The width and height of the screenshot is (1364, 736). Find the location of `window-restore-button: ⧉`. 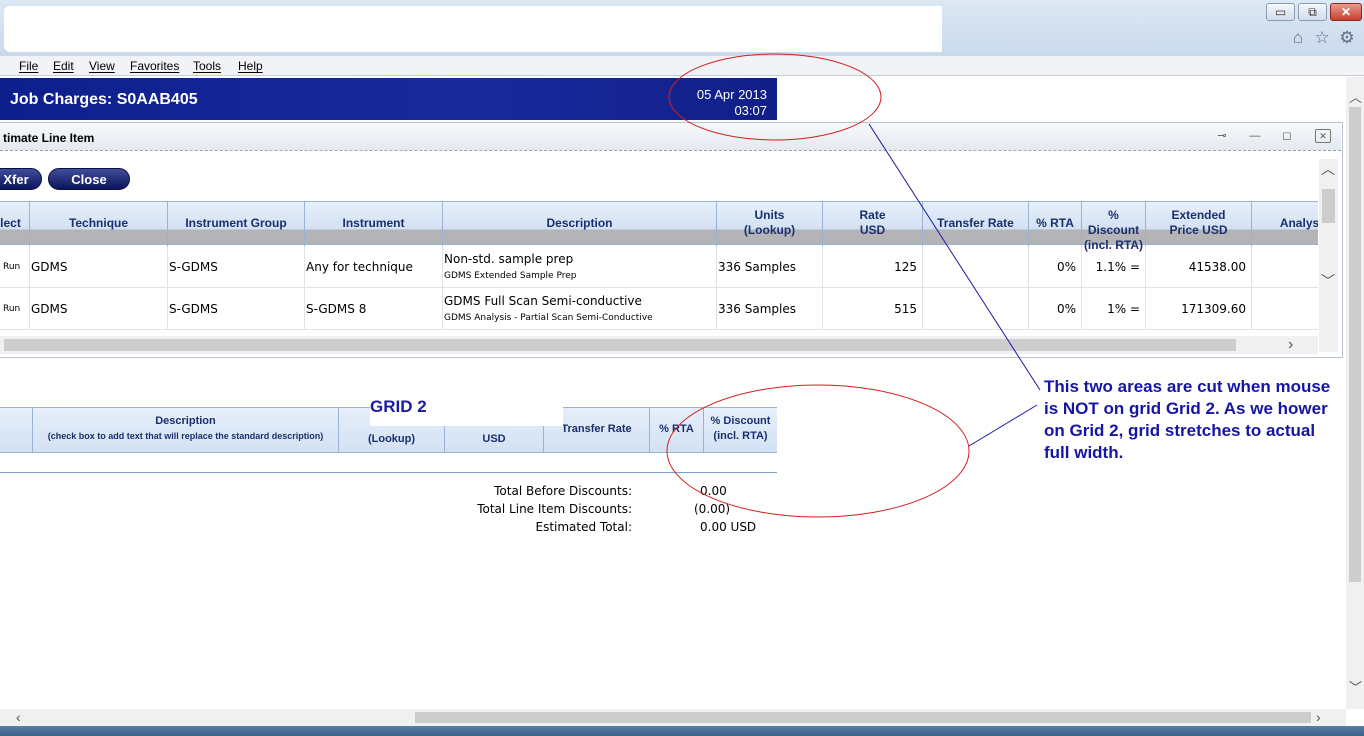

window-restore-button: ⧉ is located at coordinates (1312, 12).